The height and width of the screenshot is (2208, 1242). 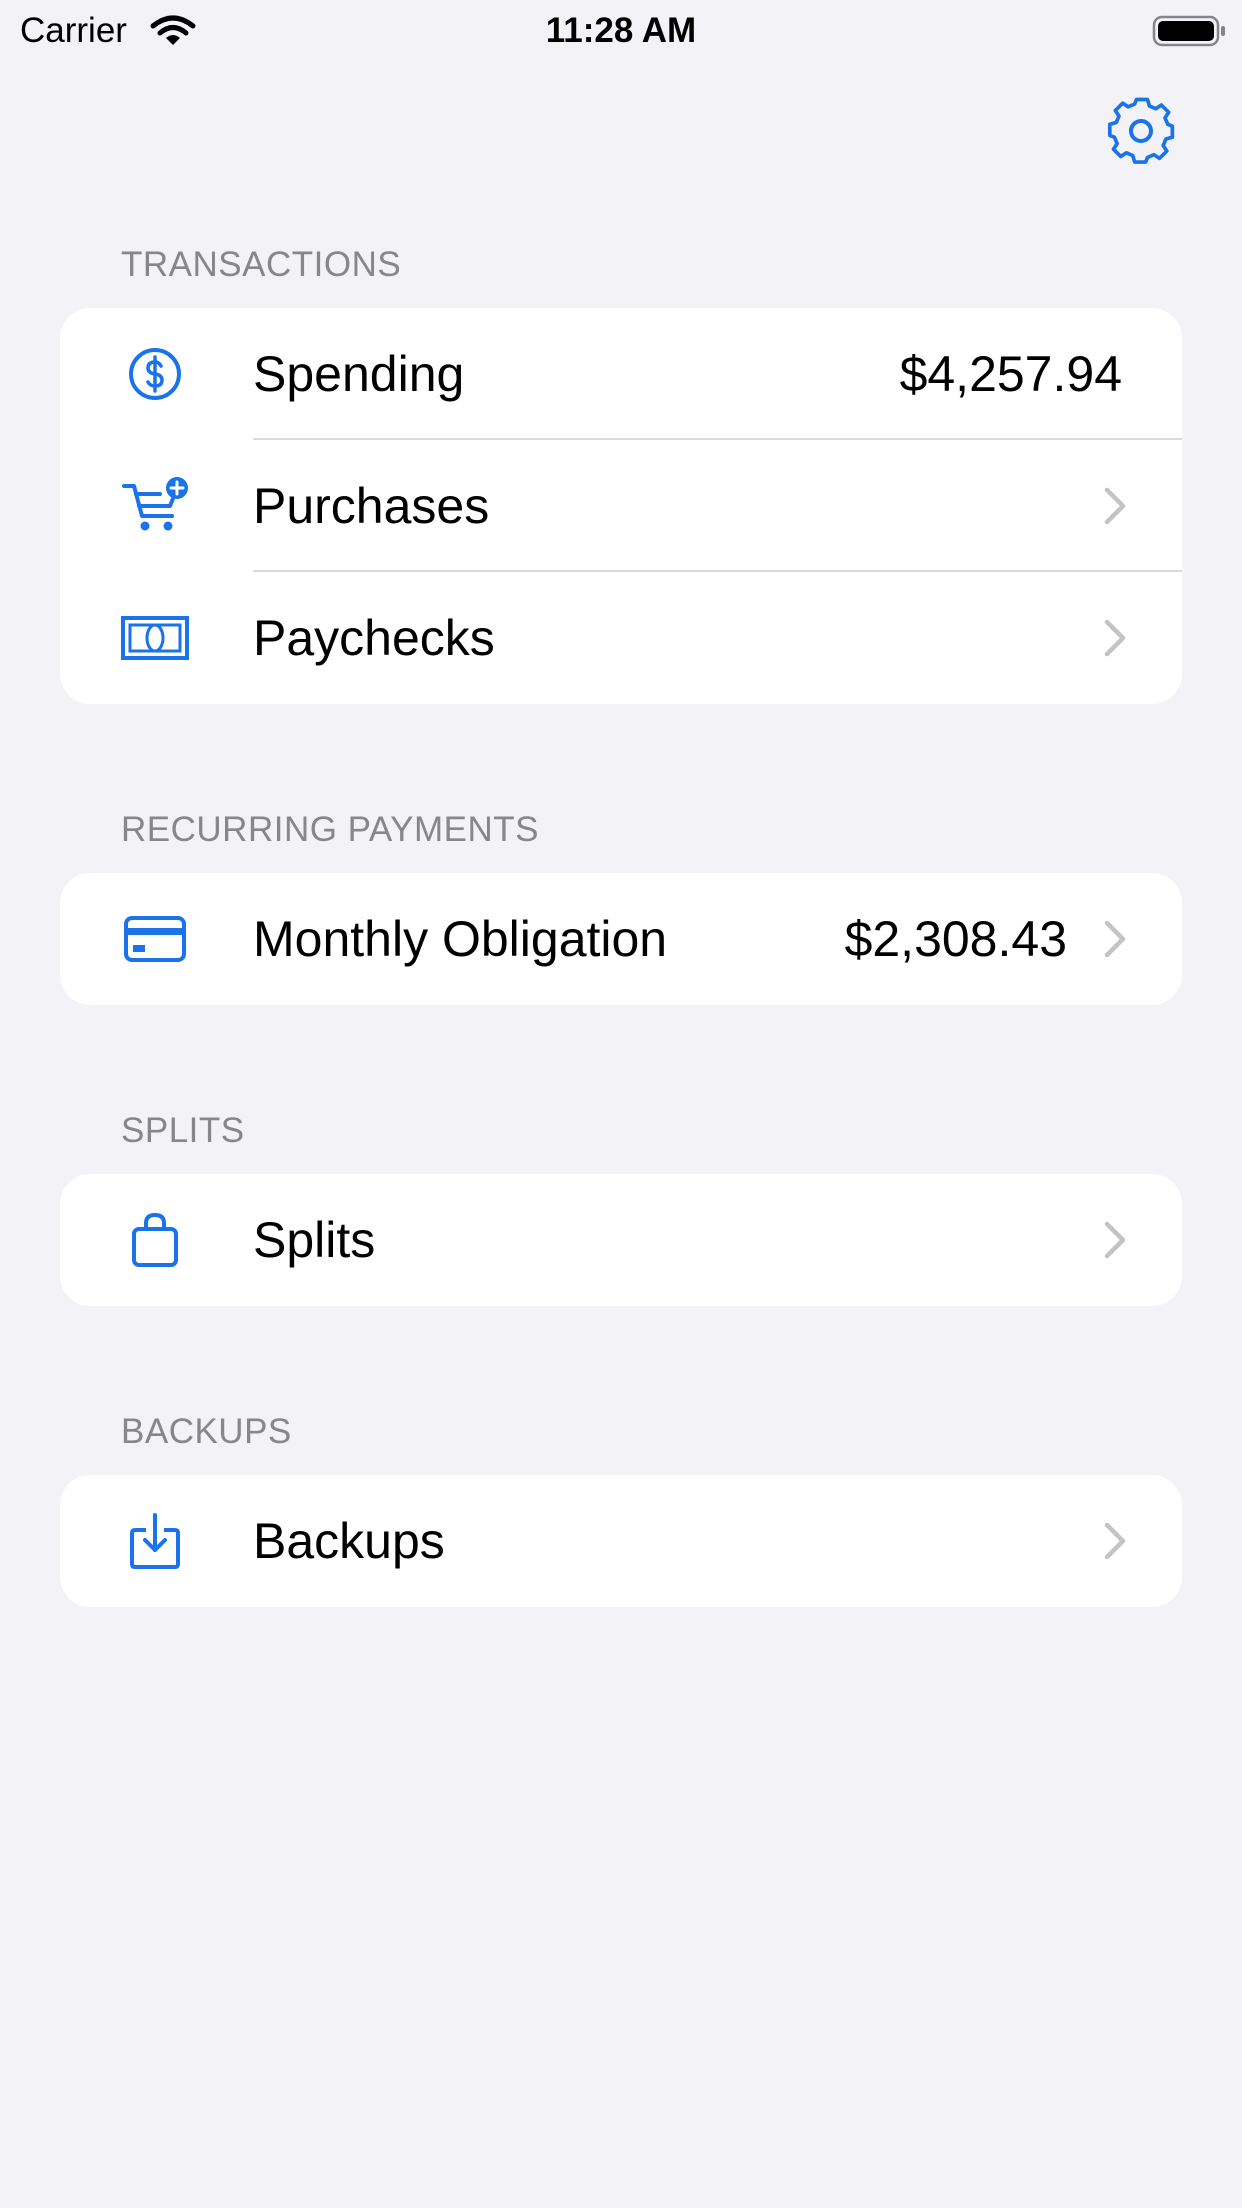 What do you see at coordinates (621, 638) in the screenshot?
I see `paychecks-row: Paychecks` at bounding box center [621, 638].